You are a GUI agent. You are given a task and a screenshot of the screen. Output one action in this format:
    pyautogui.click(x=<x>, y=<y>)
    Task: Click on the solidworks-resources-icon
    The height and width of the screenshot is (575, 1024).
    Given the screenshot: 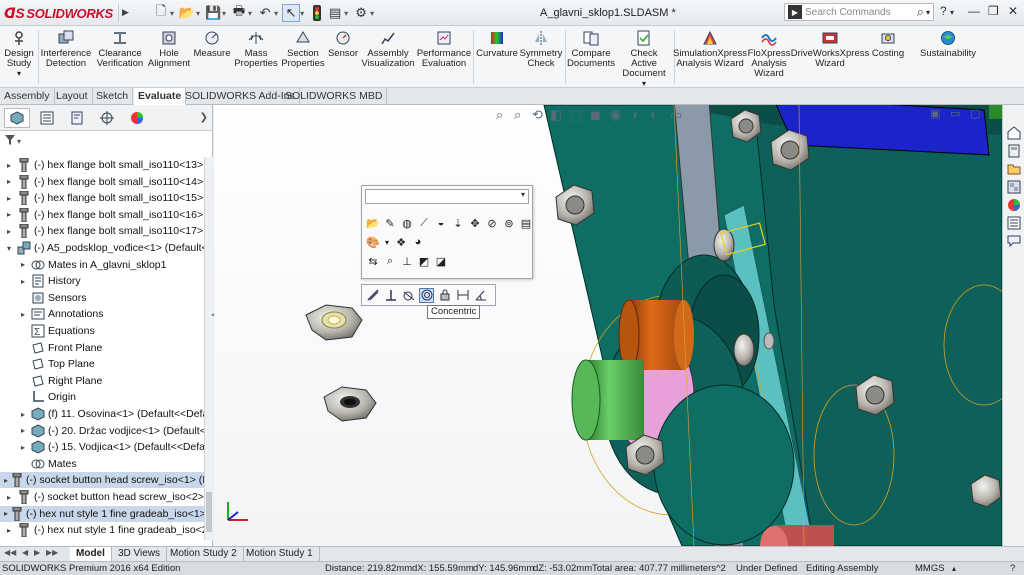 What is the action you would take?
    pyautogui.click(x=1014, y=133)
    